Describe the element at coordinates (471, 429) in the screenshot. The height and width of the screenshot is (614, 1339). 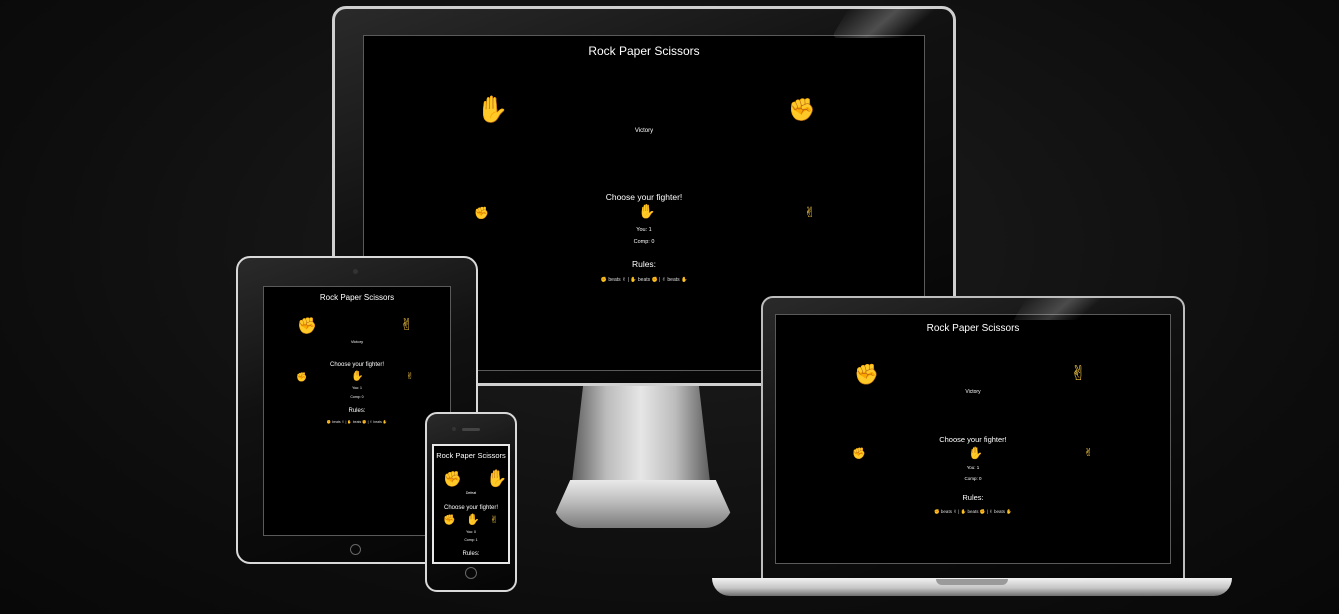
I see `phone-speaker` at that location.